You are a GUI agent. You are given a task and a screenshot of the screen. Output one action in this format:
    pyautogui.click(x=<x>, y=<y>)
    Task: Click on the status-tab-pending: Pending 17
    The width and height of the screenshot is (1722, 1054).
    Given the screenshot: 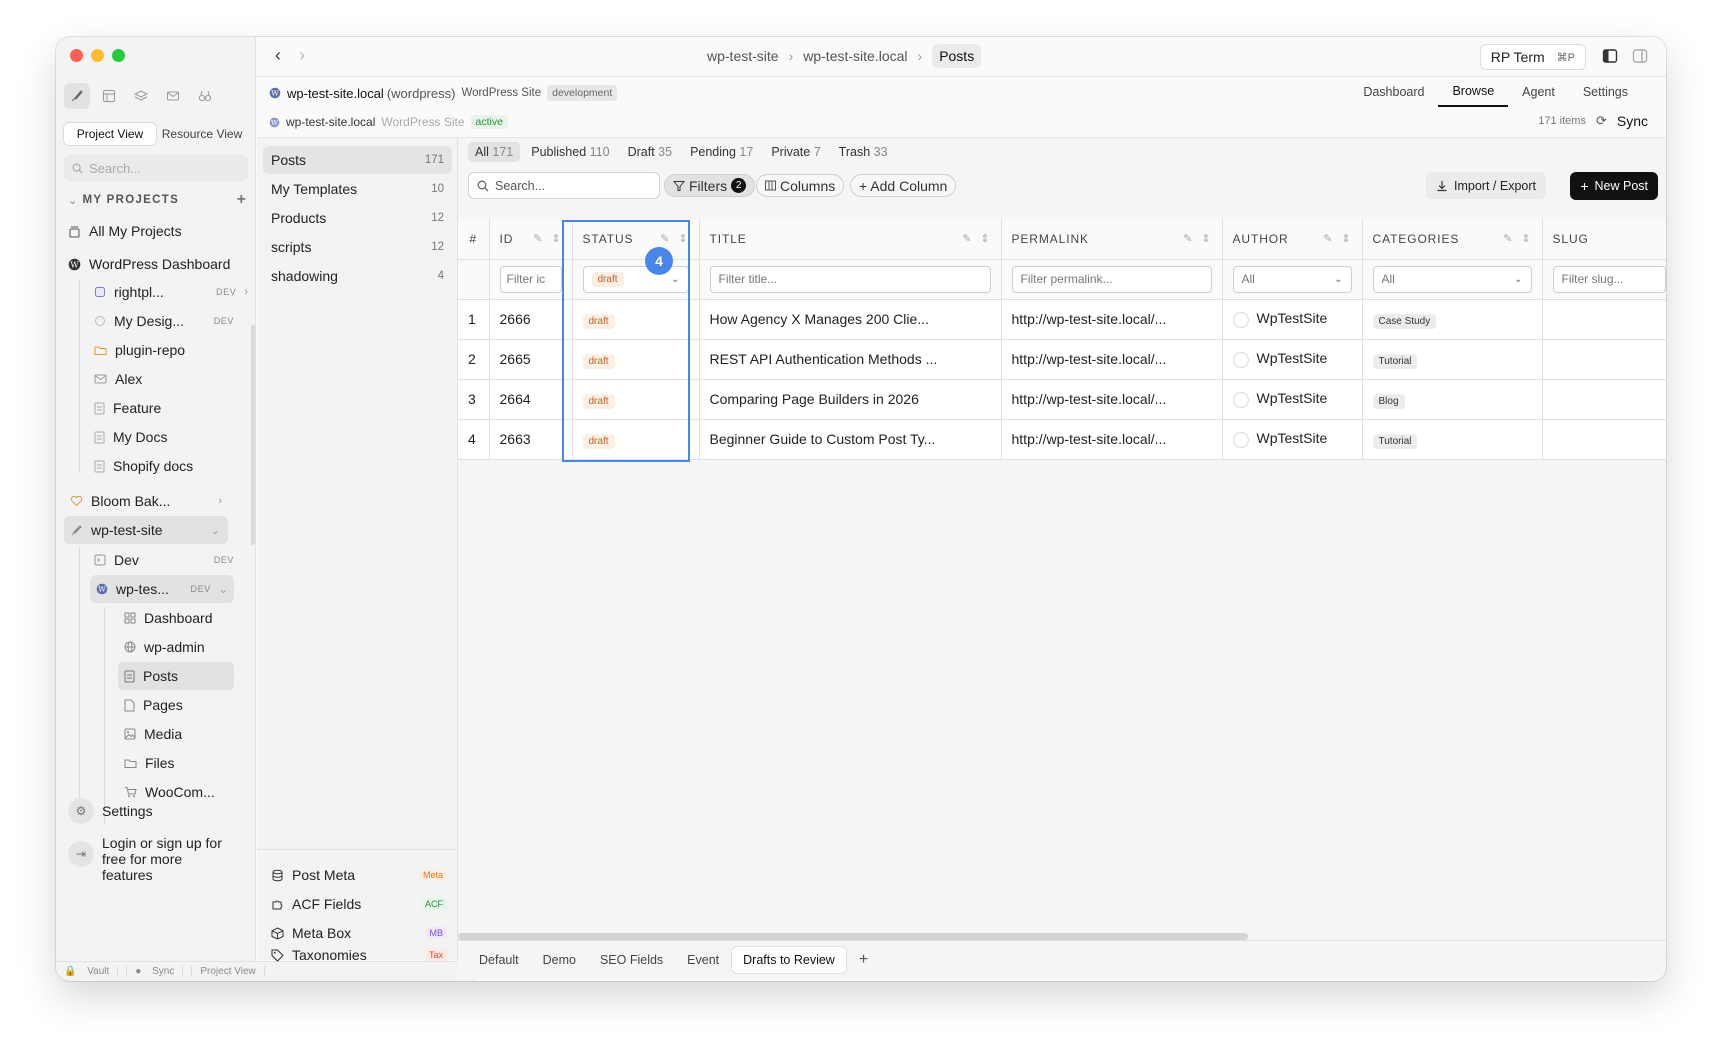 What is the action you would take?
    pyautogui.click(x=721, y=152)
    